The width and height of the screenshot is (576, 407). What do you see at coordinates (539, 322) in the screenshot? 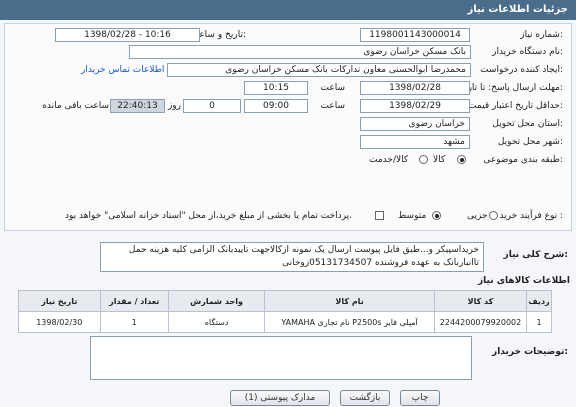
I see `cell-row-number: 1` at bounding box center [539, 322].